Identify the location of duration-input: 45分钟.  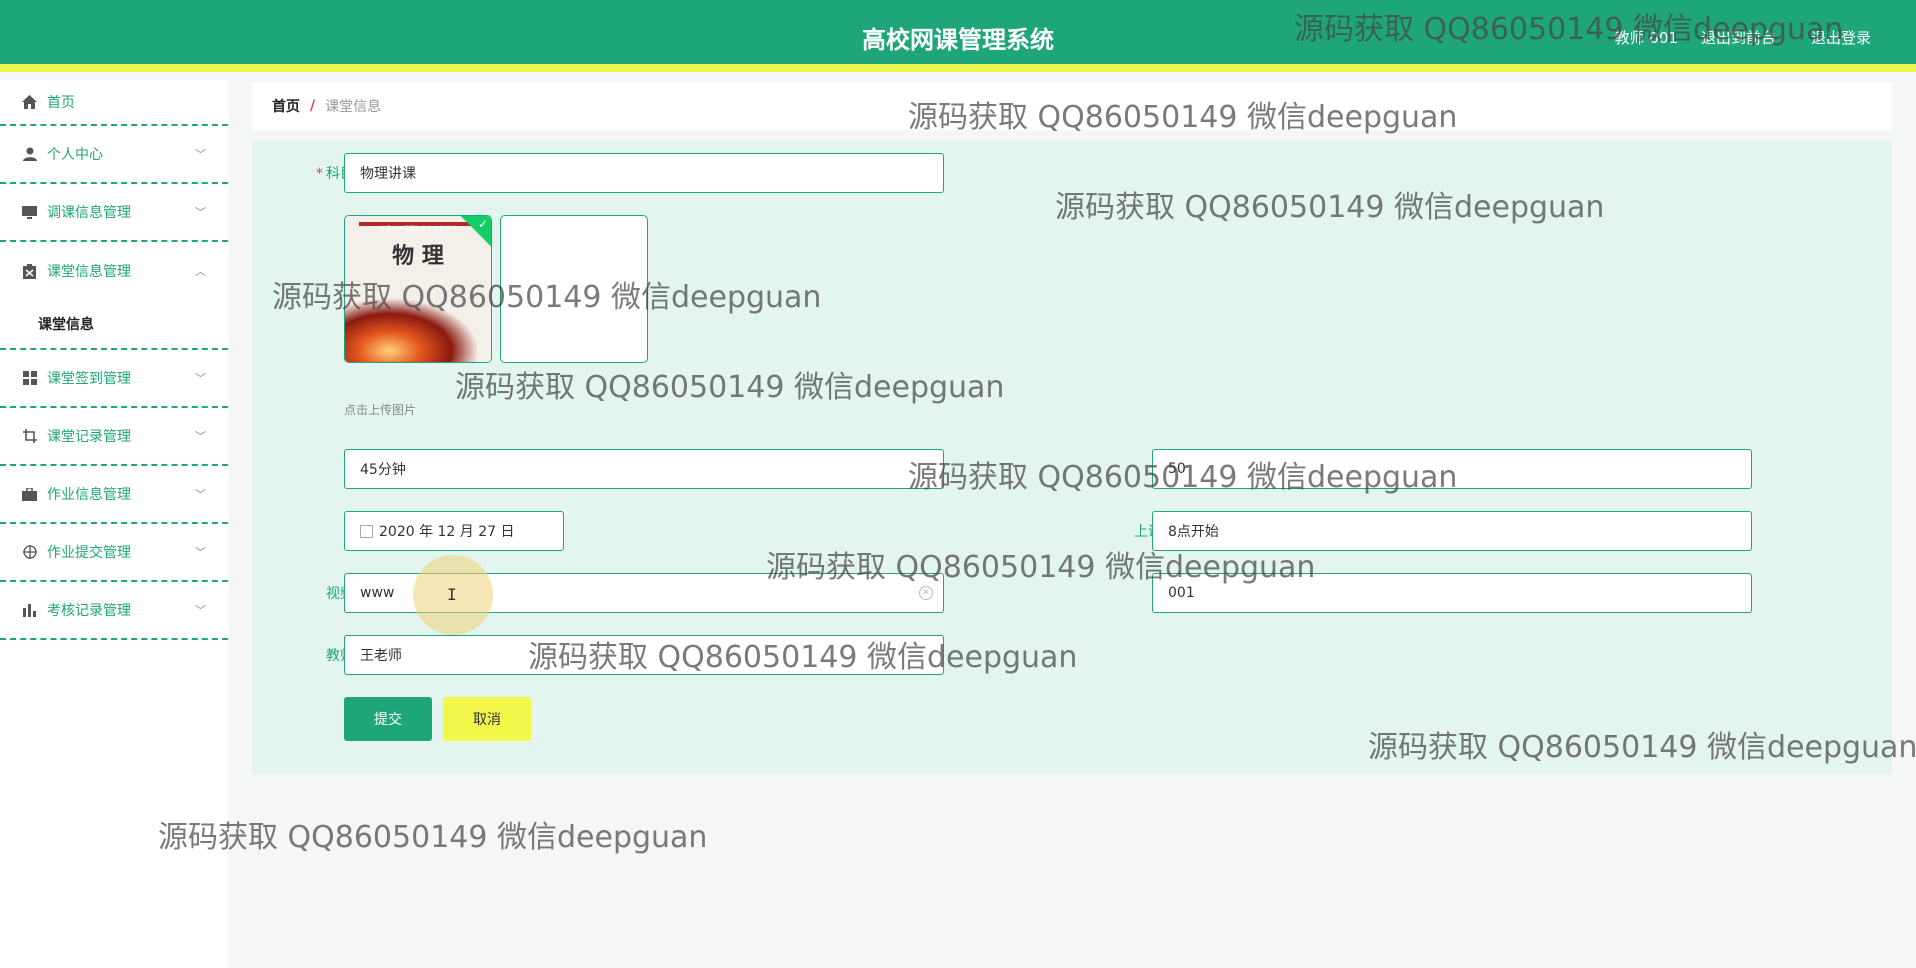
(644, 469).